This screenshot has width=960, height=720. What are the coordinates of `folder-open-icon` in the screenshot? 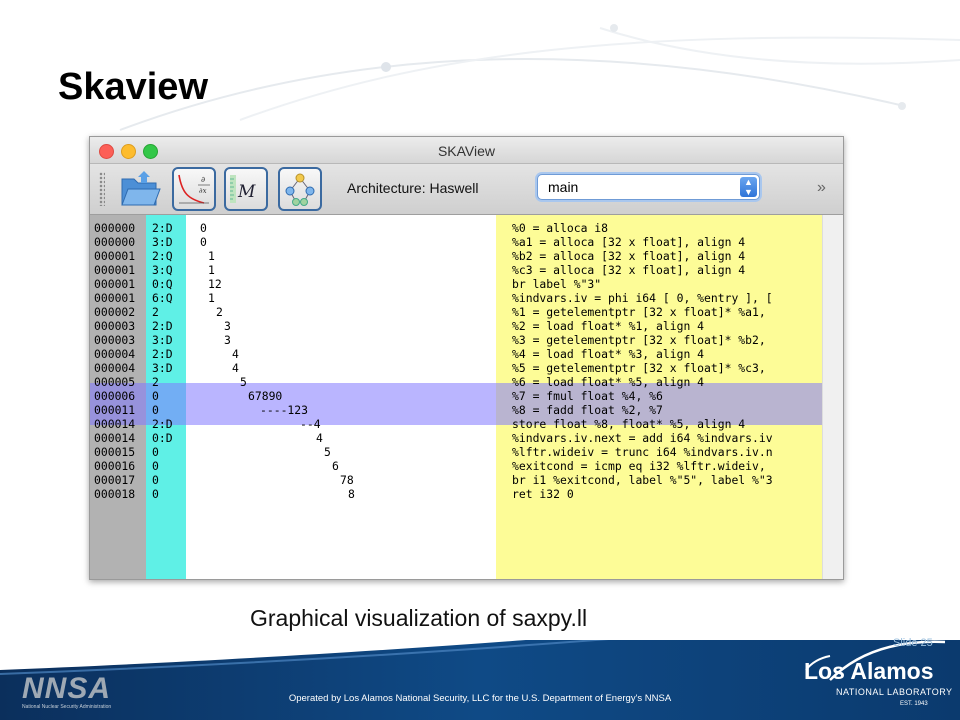 It's located at (141, 188).